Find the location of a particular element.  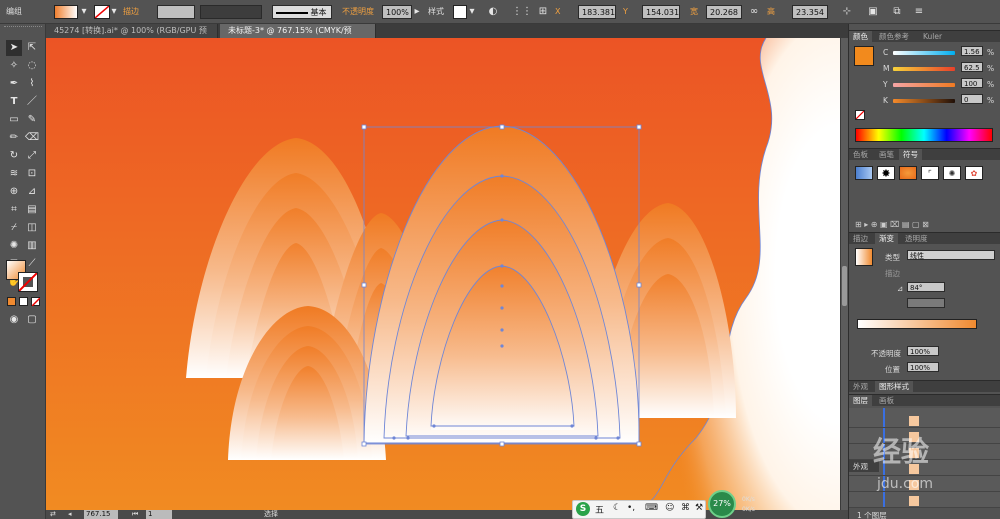

tab-color-guide: 颜色参考 is located at coordinates (894, 37).